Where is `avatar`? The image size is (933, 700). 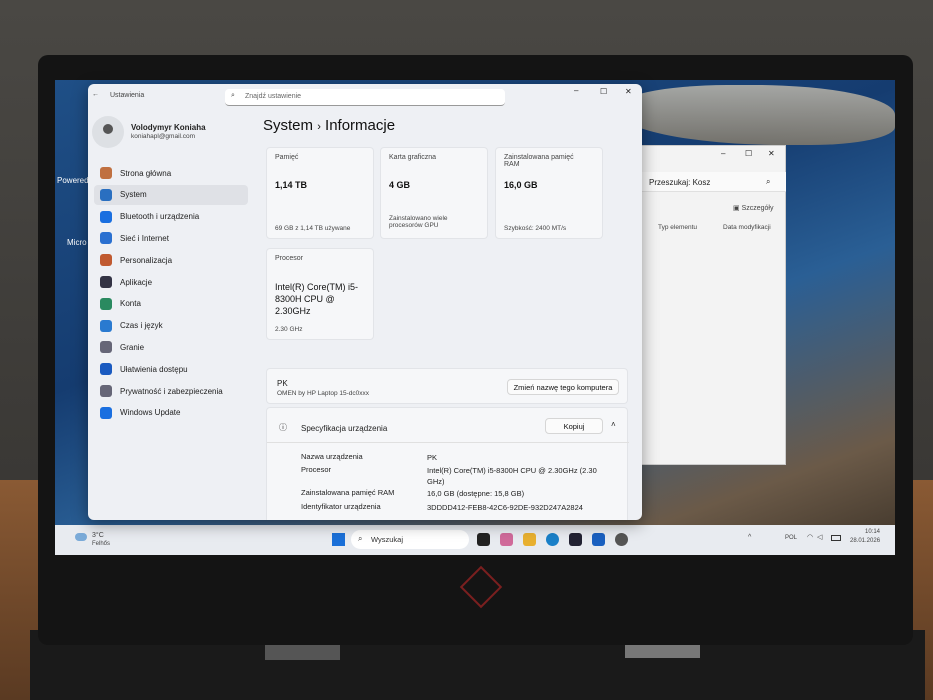
avatar is located at coordinates (108, 132).